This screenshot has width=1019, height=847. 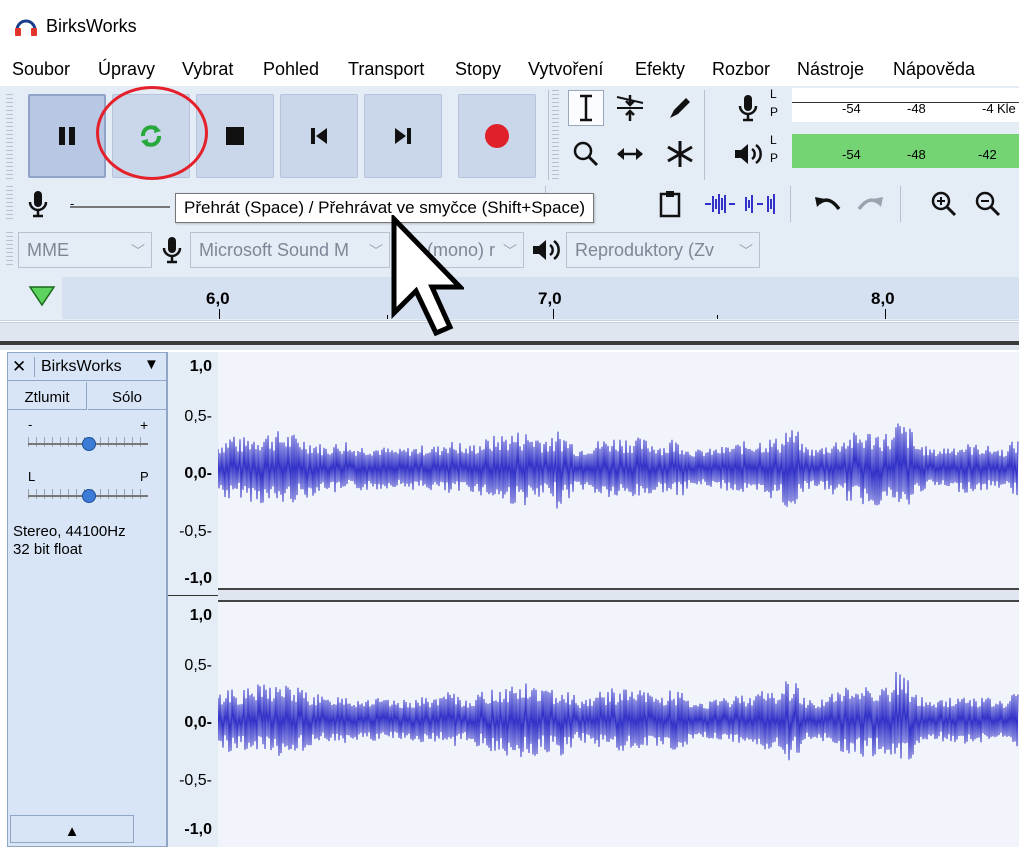 I want to click on redo-button, so click(x=870, y=204).